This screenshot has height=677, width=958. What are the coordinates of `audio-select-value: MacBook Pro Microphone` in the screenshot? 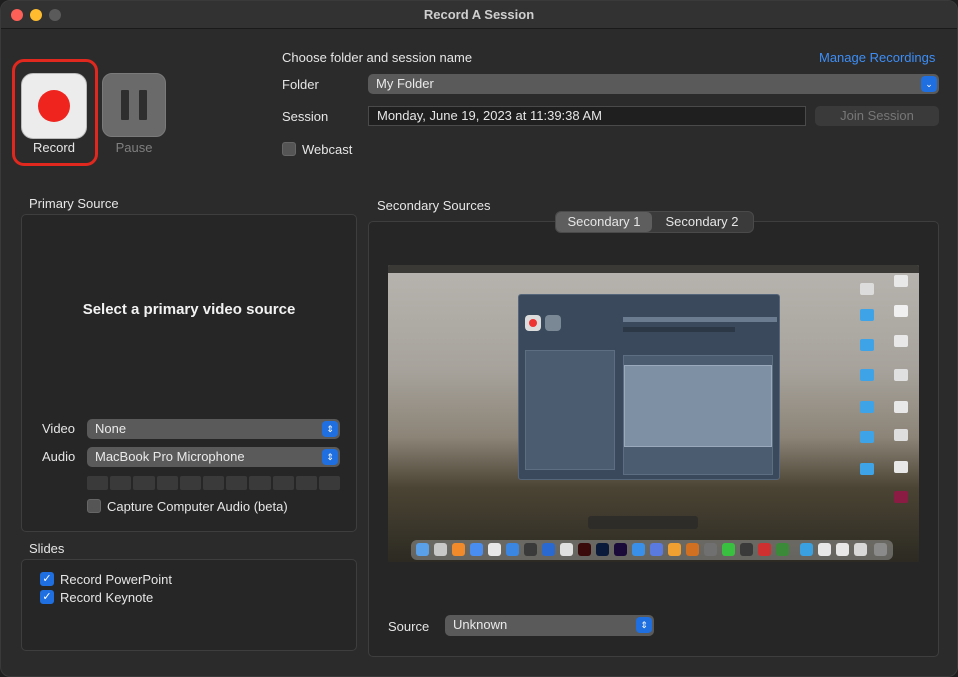 It's located at (170, 456).